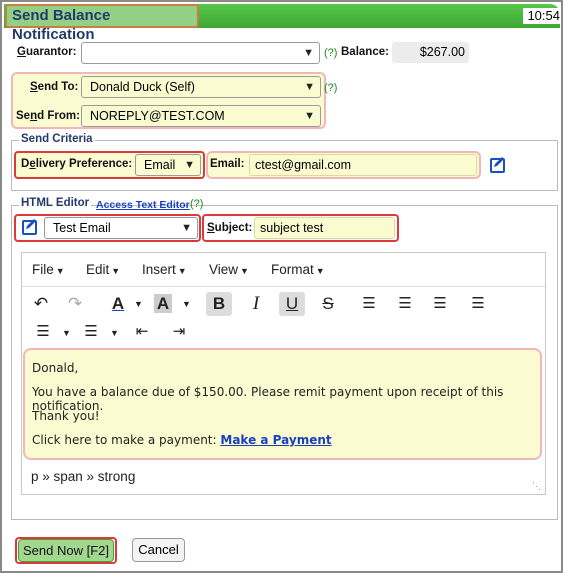 The height and width of the screenshot is (573, 563). Describe the element at coordinates (229, 269) in the screenshot. I see `menu-view: View ▼` at that location.